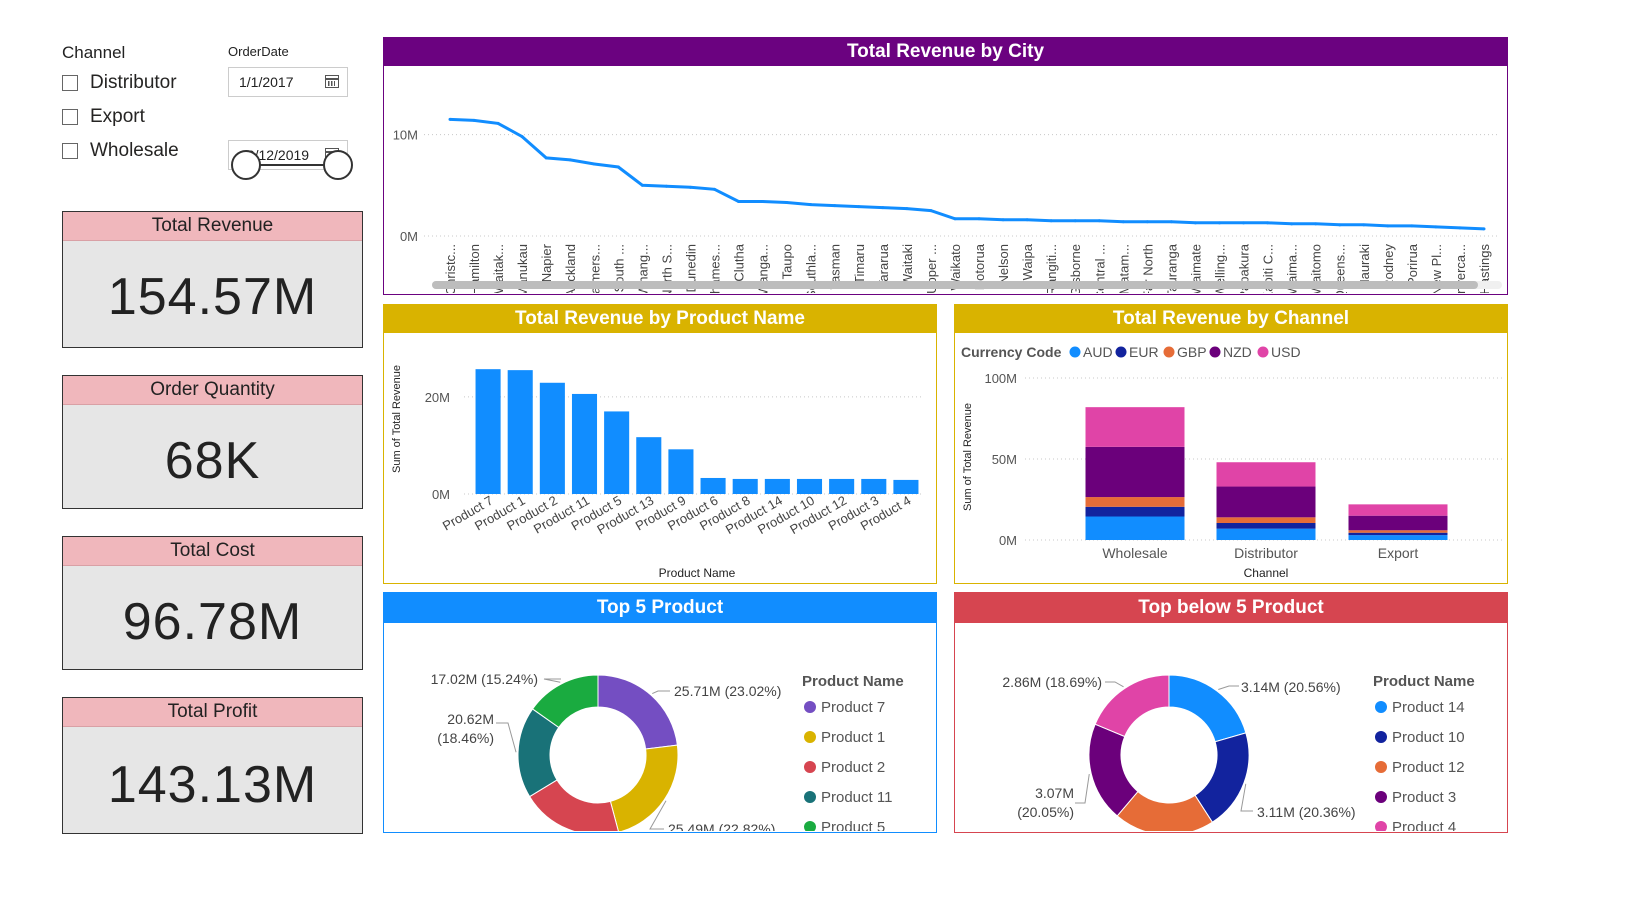 Image resolution: width=1651 pixels, height=913 pixels. Describe the element at coordinates (1237, 352) in the screenshot. I see `legend-label: NZD` at that location.